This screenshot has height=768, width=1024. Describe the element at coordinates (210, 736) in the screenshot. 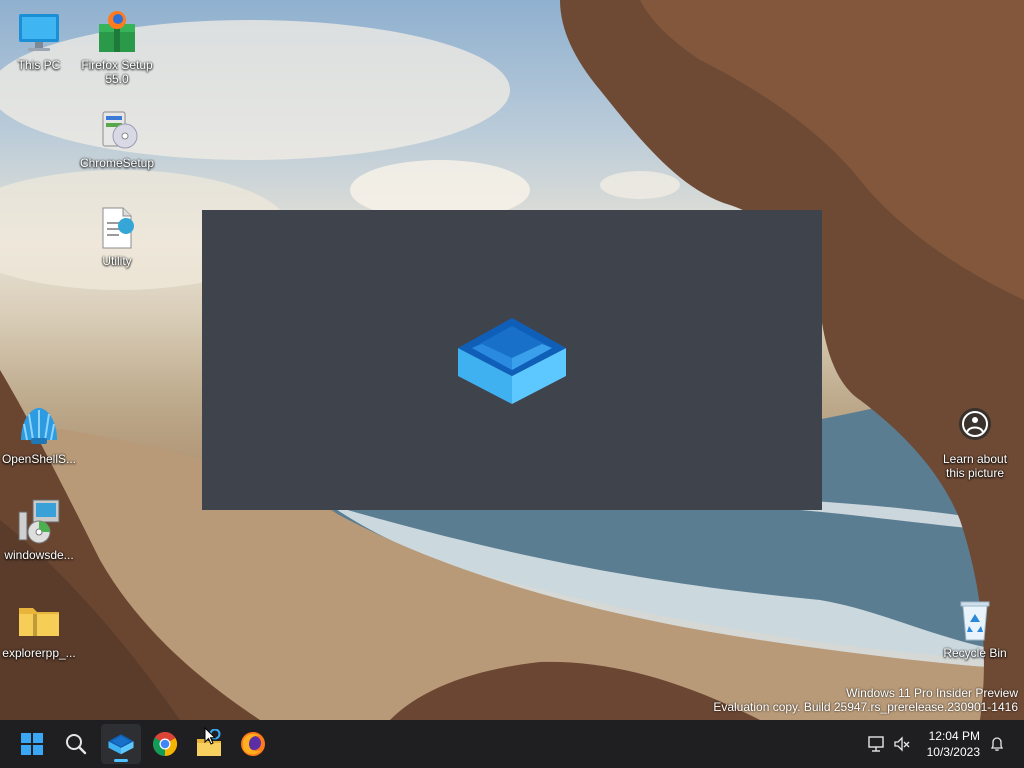

I see `mouse-cursor-icon` at that location.